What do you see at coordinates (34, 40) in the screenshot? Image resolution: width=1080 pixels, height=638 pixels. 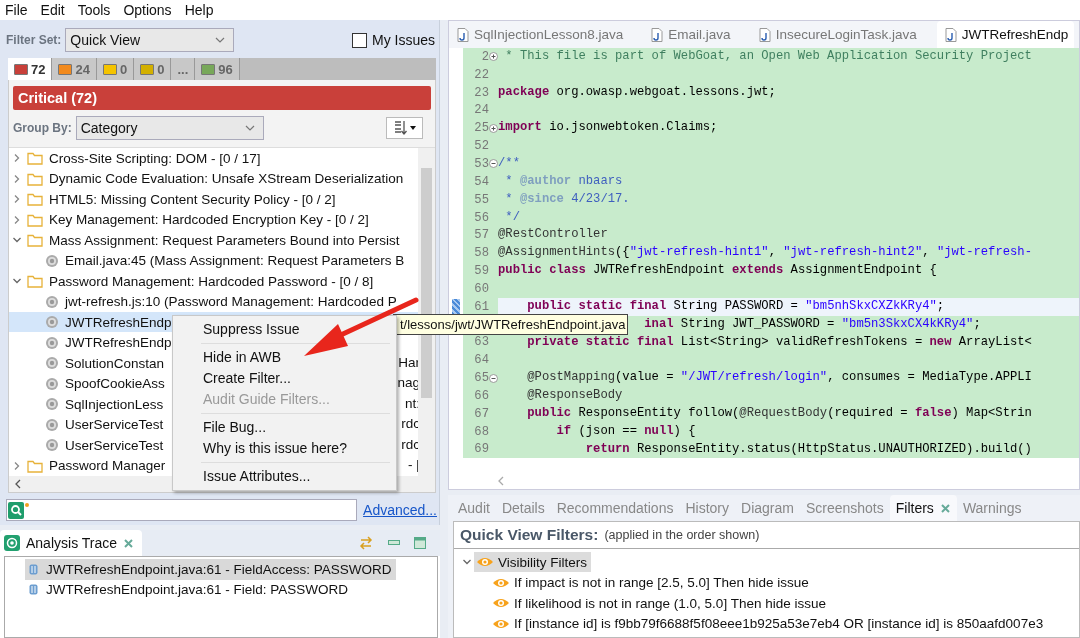 I see `filter-set-label: Filter Set:` at bounding box center [34, 40].